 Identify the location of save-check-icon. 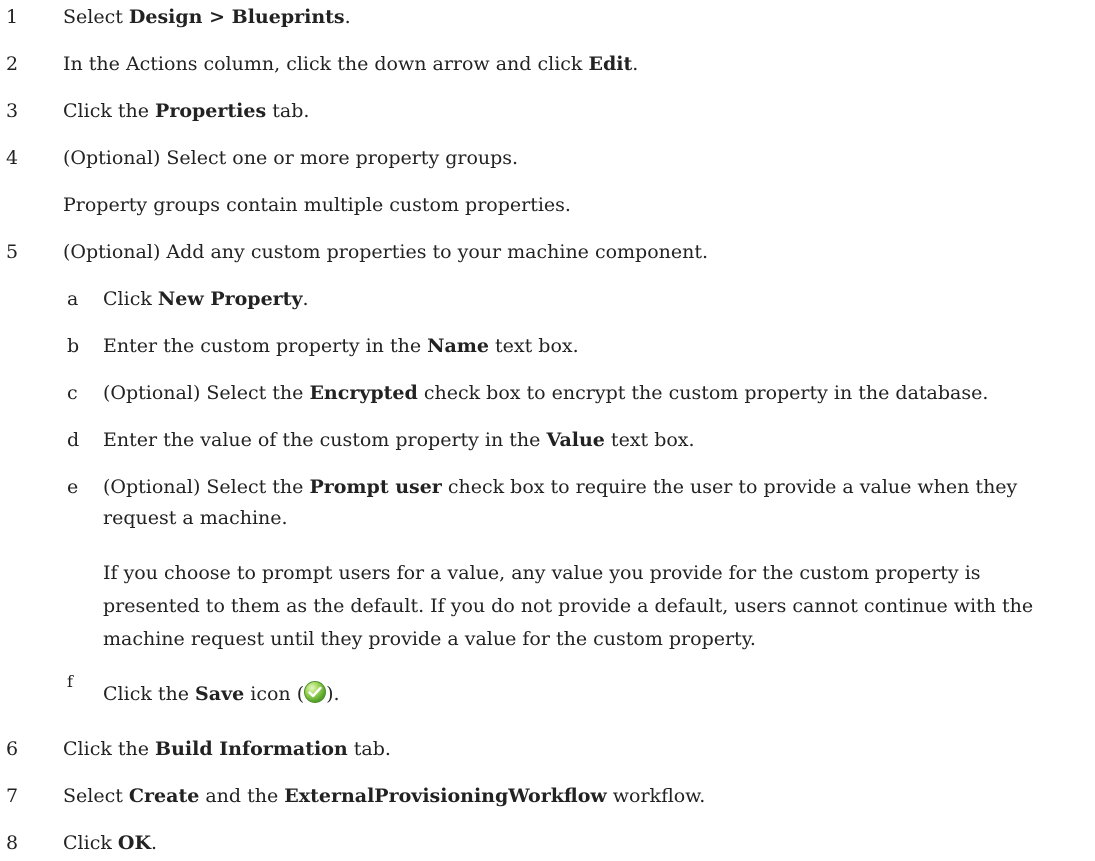
(315, 692).